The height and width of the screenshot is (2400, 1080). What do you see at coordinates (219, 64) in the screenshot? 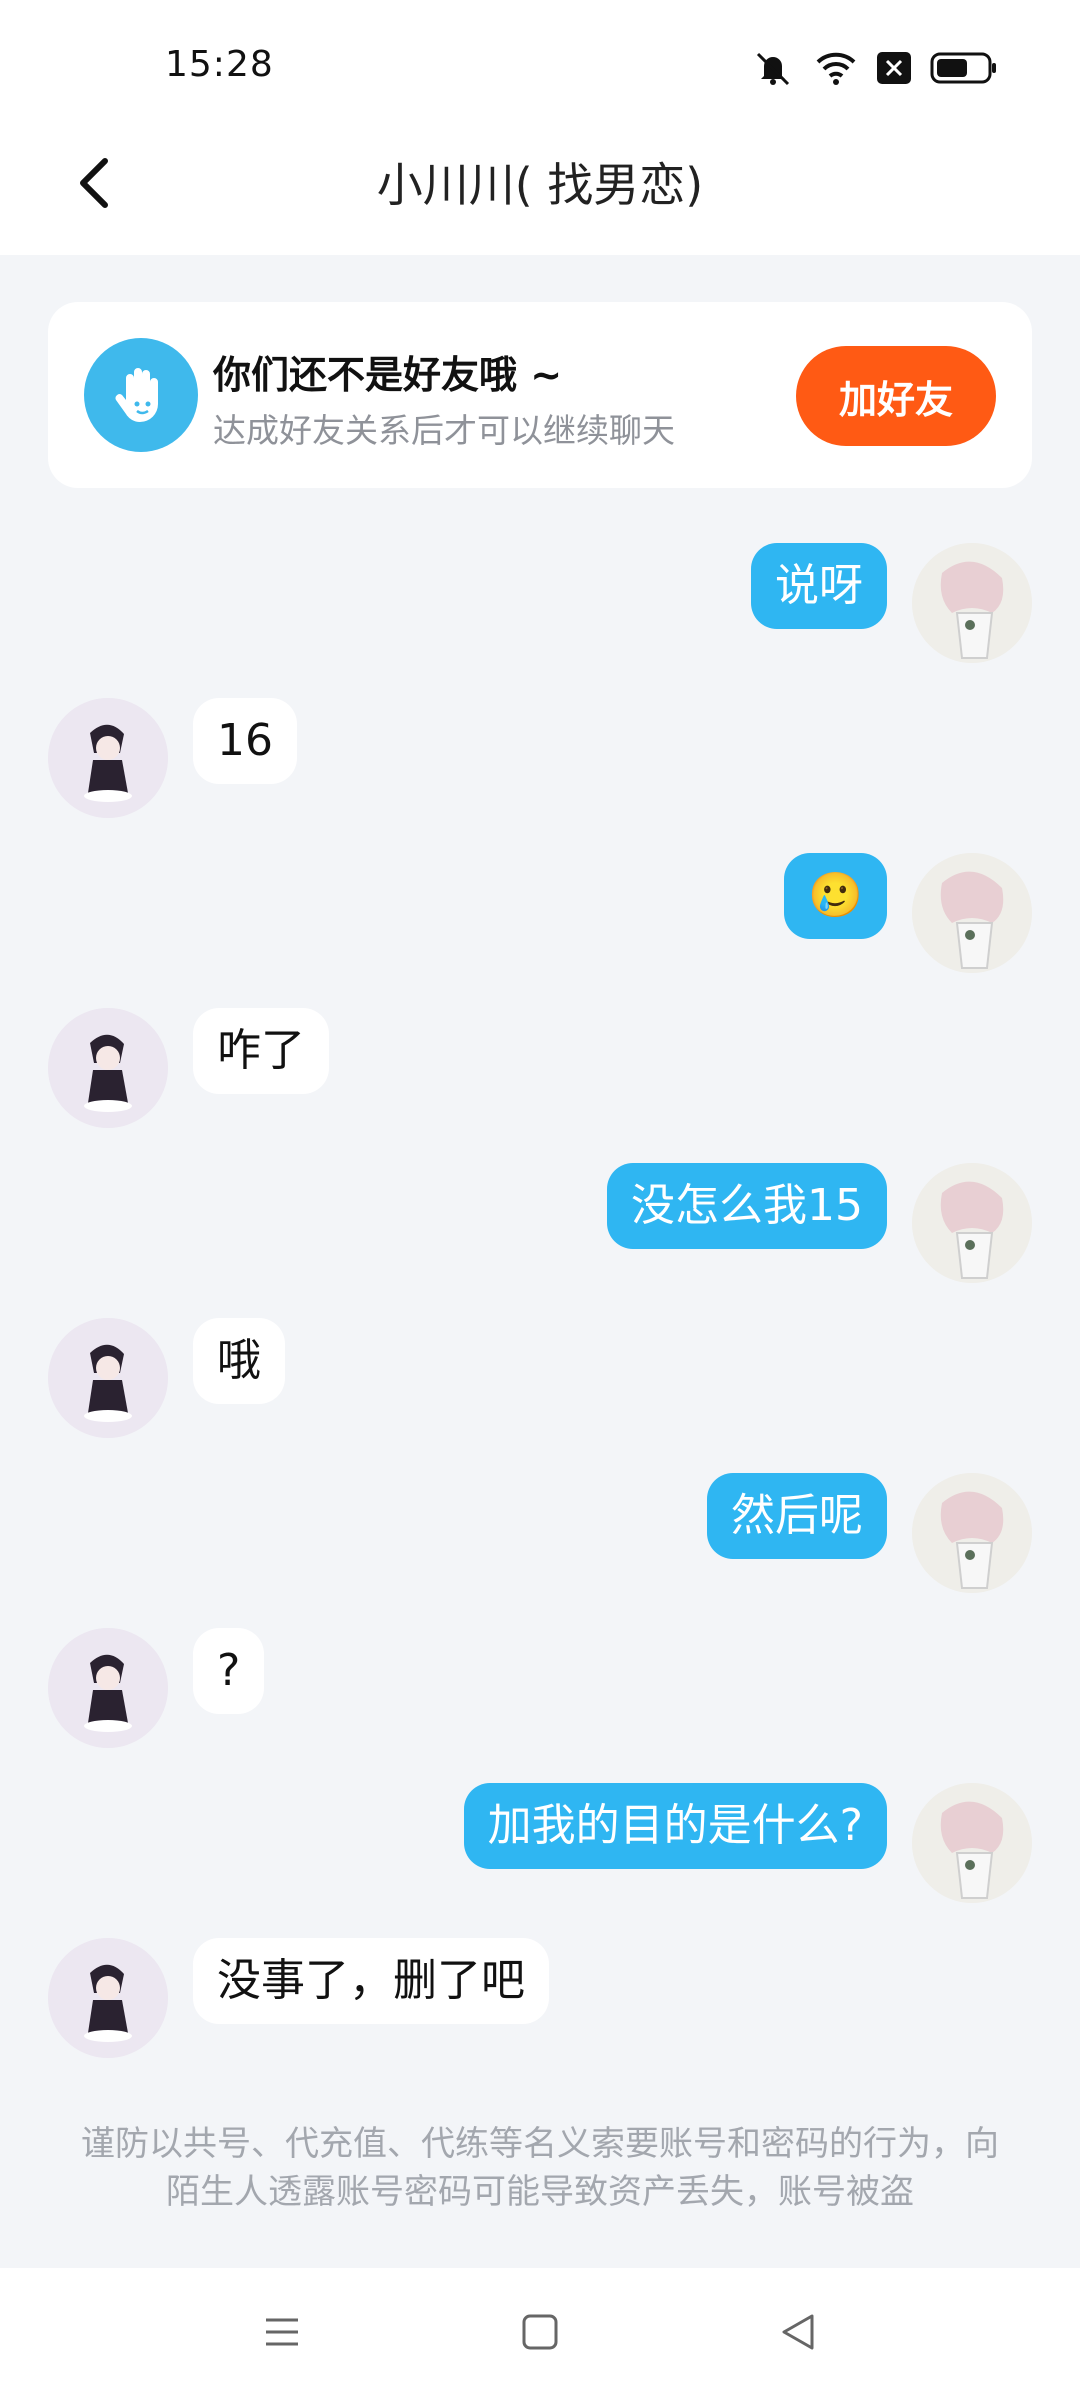
I see `status-time: 15:28` at bounding box center [219, 64].